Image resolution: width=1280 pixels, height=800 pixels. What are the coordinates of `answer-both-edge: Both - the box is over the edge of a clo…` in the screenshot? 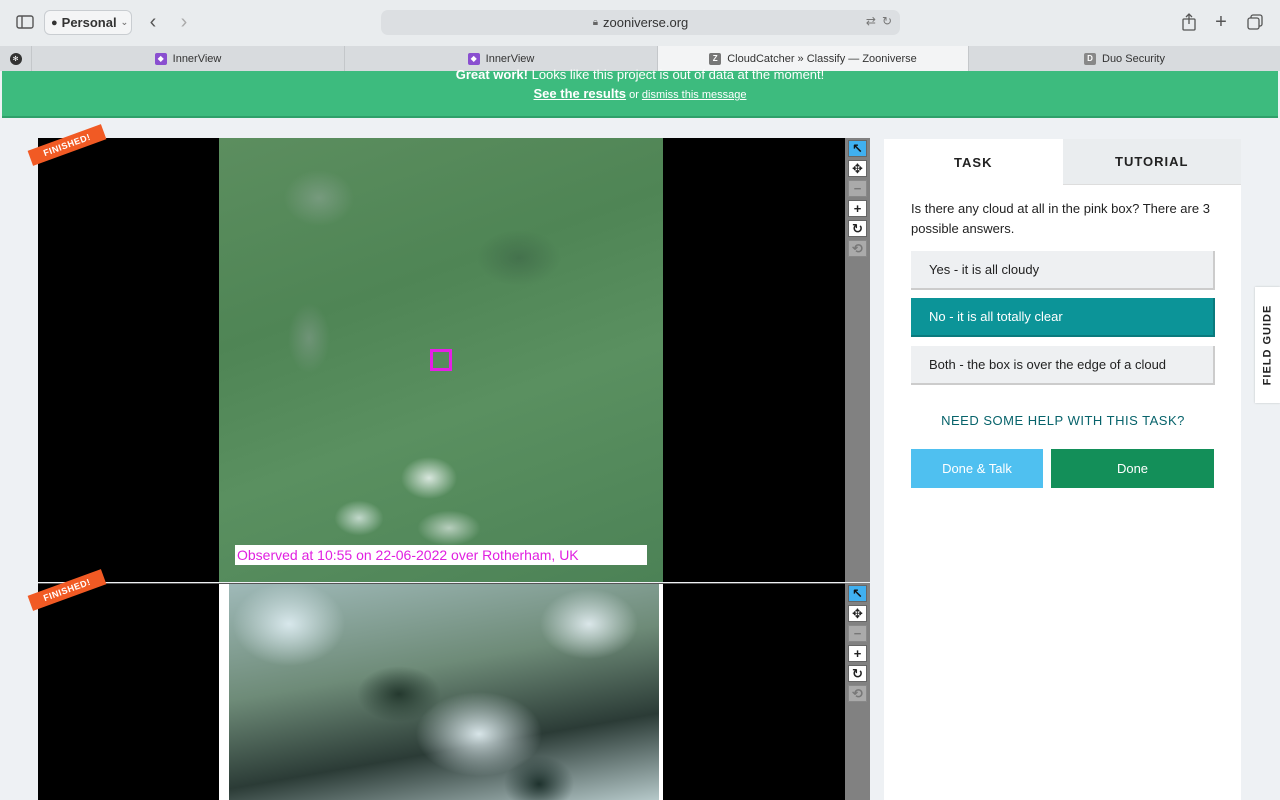 It's located at (1063, 365).